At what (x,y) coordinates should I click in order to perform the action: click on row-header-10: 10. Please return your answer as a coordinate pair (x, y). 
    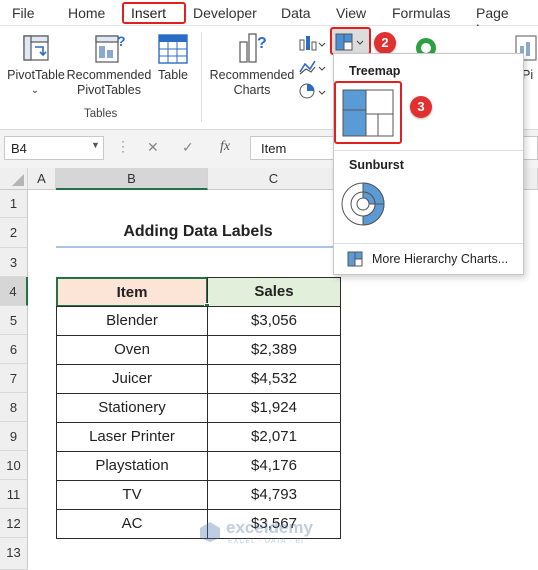
    Looking at the image, I should click on (14, 465).